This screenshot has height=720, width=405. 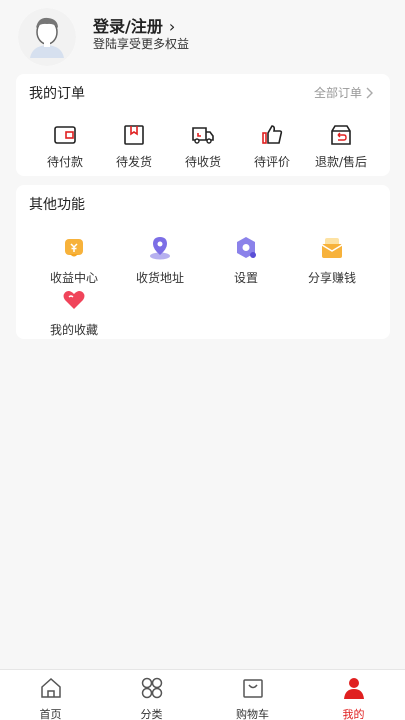 I want to click on func-share-earn: 分享赚钱, so click(x=332, y=260).